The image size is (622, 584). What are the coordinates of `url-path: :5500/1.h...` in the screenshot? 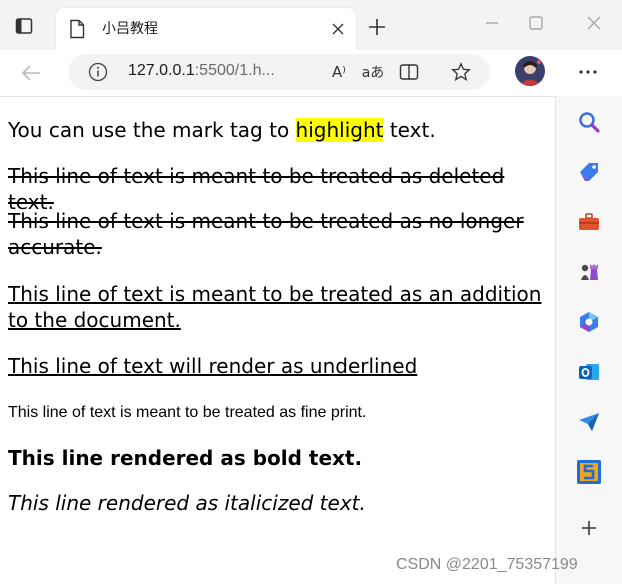 It's located at (234, 70).